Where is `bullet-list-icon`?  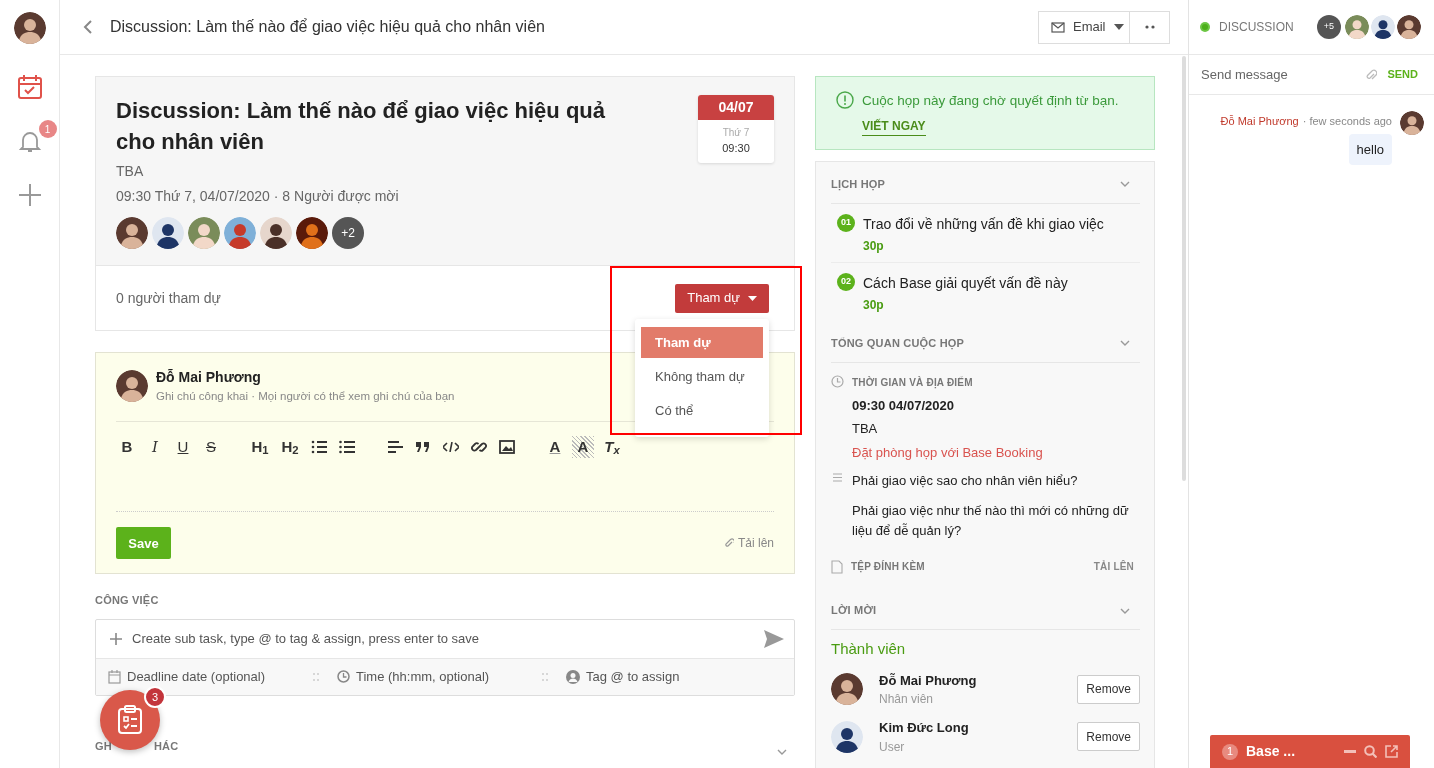
bullet-list-icon is located at coordinates (347, 447).